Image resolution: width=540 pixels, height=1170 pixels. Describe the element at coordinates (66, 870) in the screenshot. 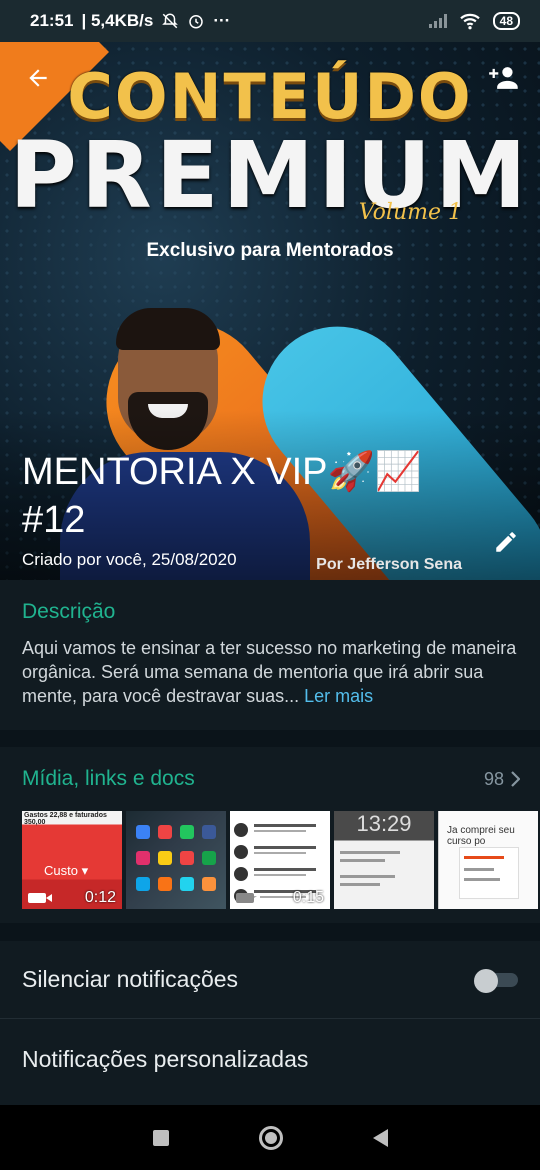

I see `thumb-label: Custo ▾` at that location.